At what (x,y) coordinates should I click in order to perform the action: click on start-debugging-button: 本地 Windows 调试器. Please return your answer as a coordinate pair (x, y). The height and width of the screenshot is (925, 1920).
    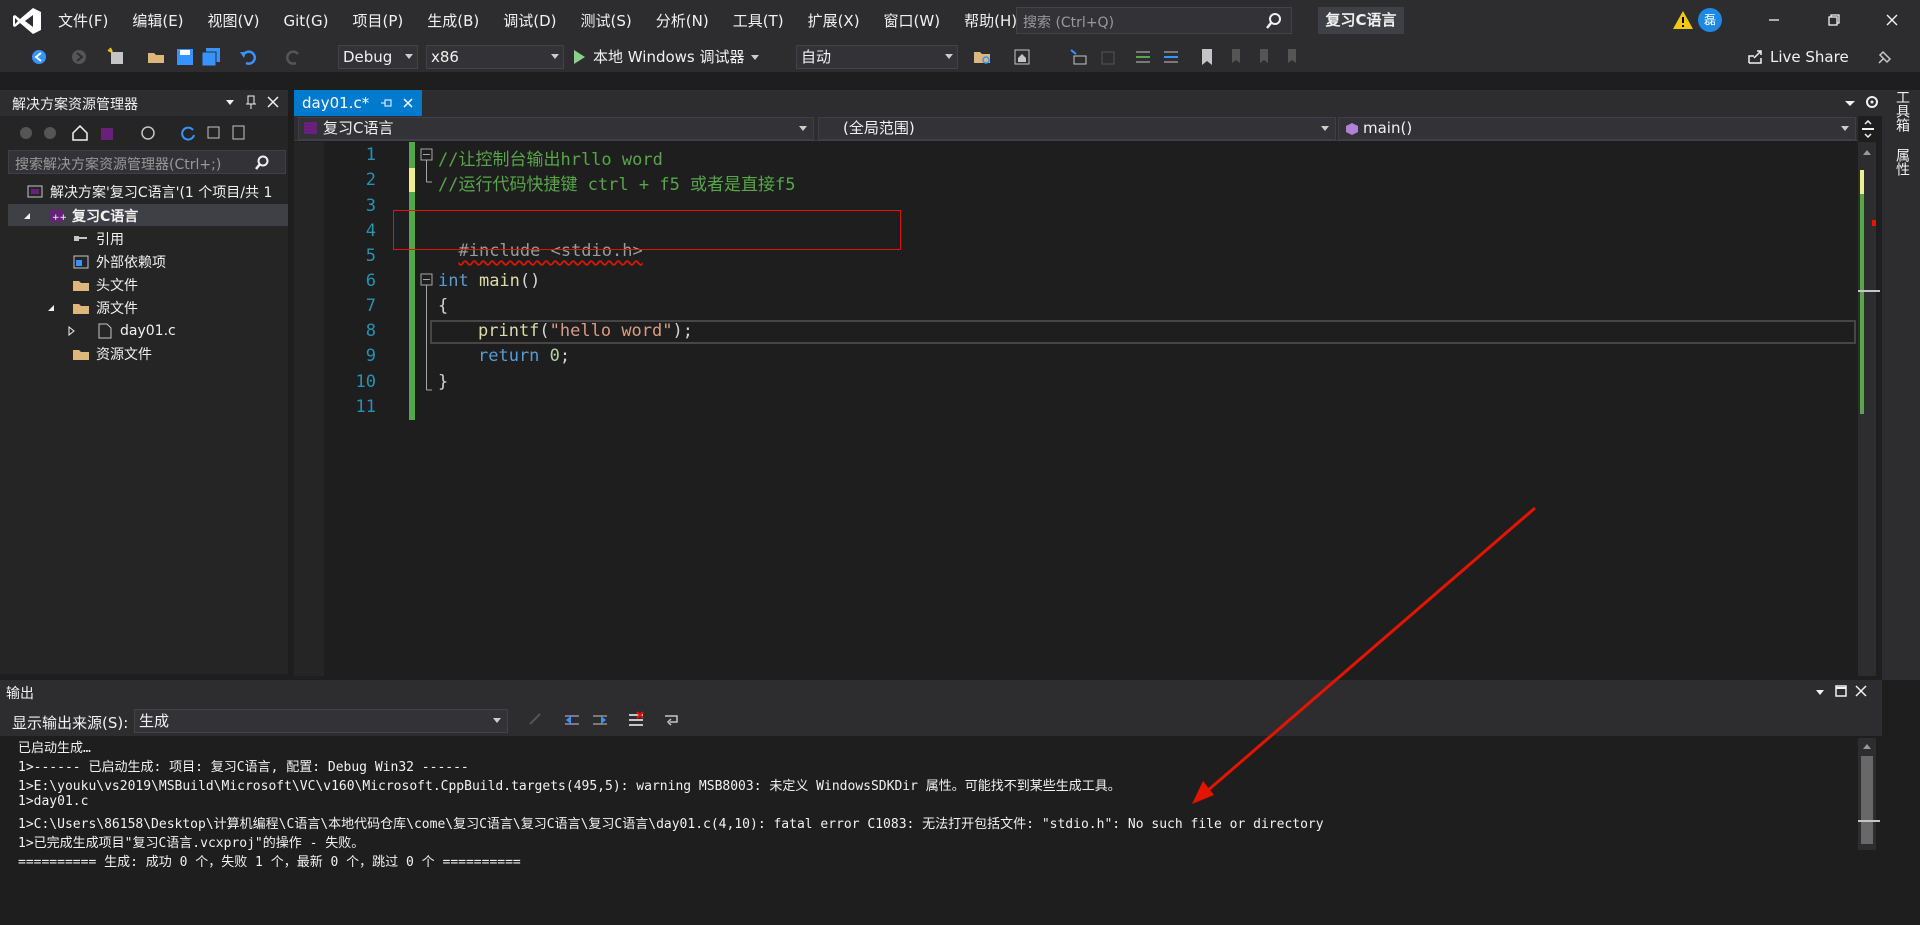
    Looking at the image, I should click on (666, 57).